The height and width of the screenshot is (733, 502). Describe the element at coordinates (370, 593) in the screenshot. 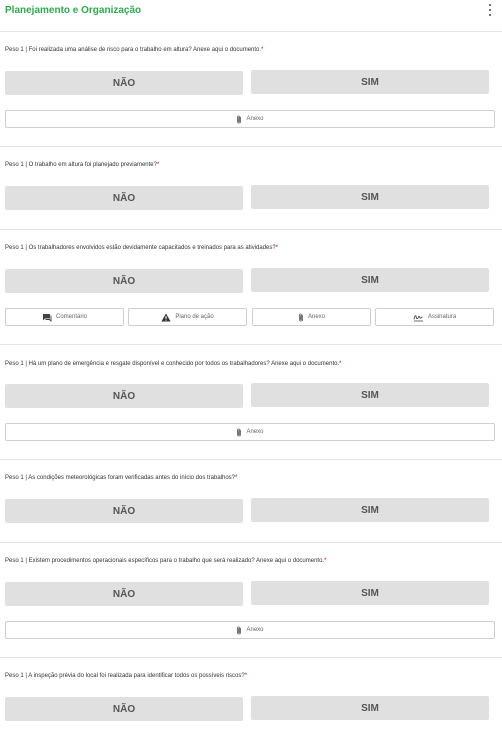

I see `q6-sim-button: SIM` at that location.